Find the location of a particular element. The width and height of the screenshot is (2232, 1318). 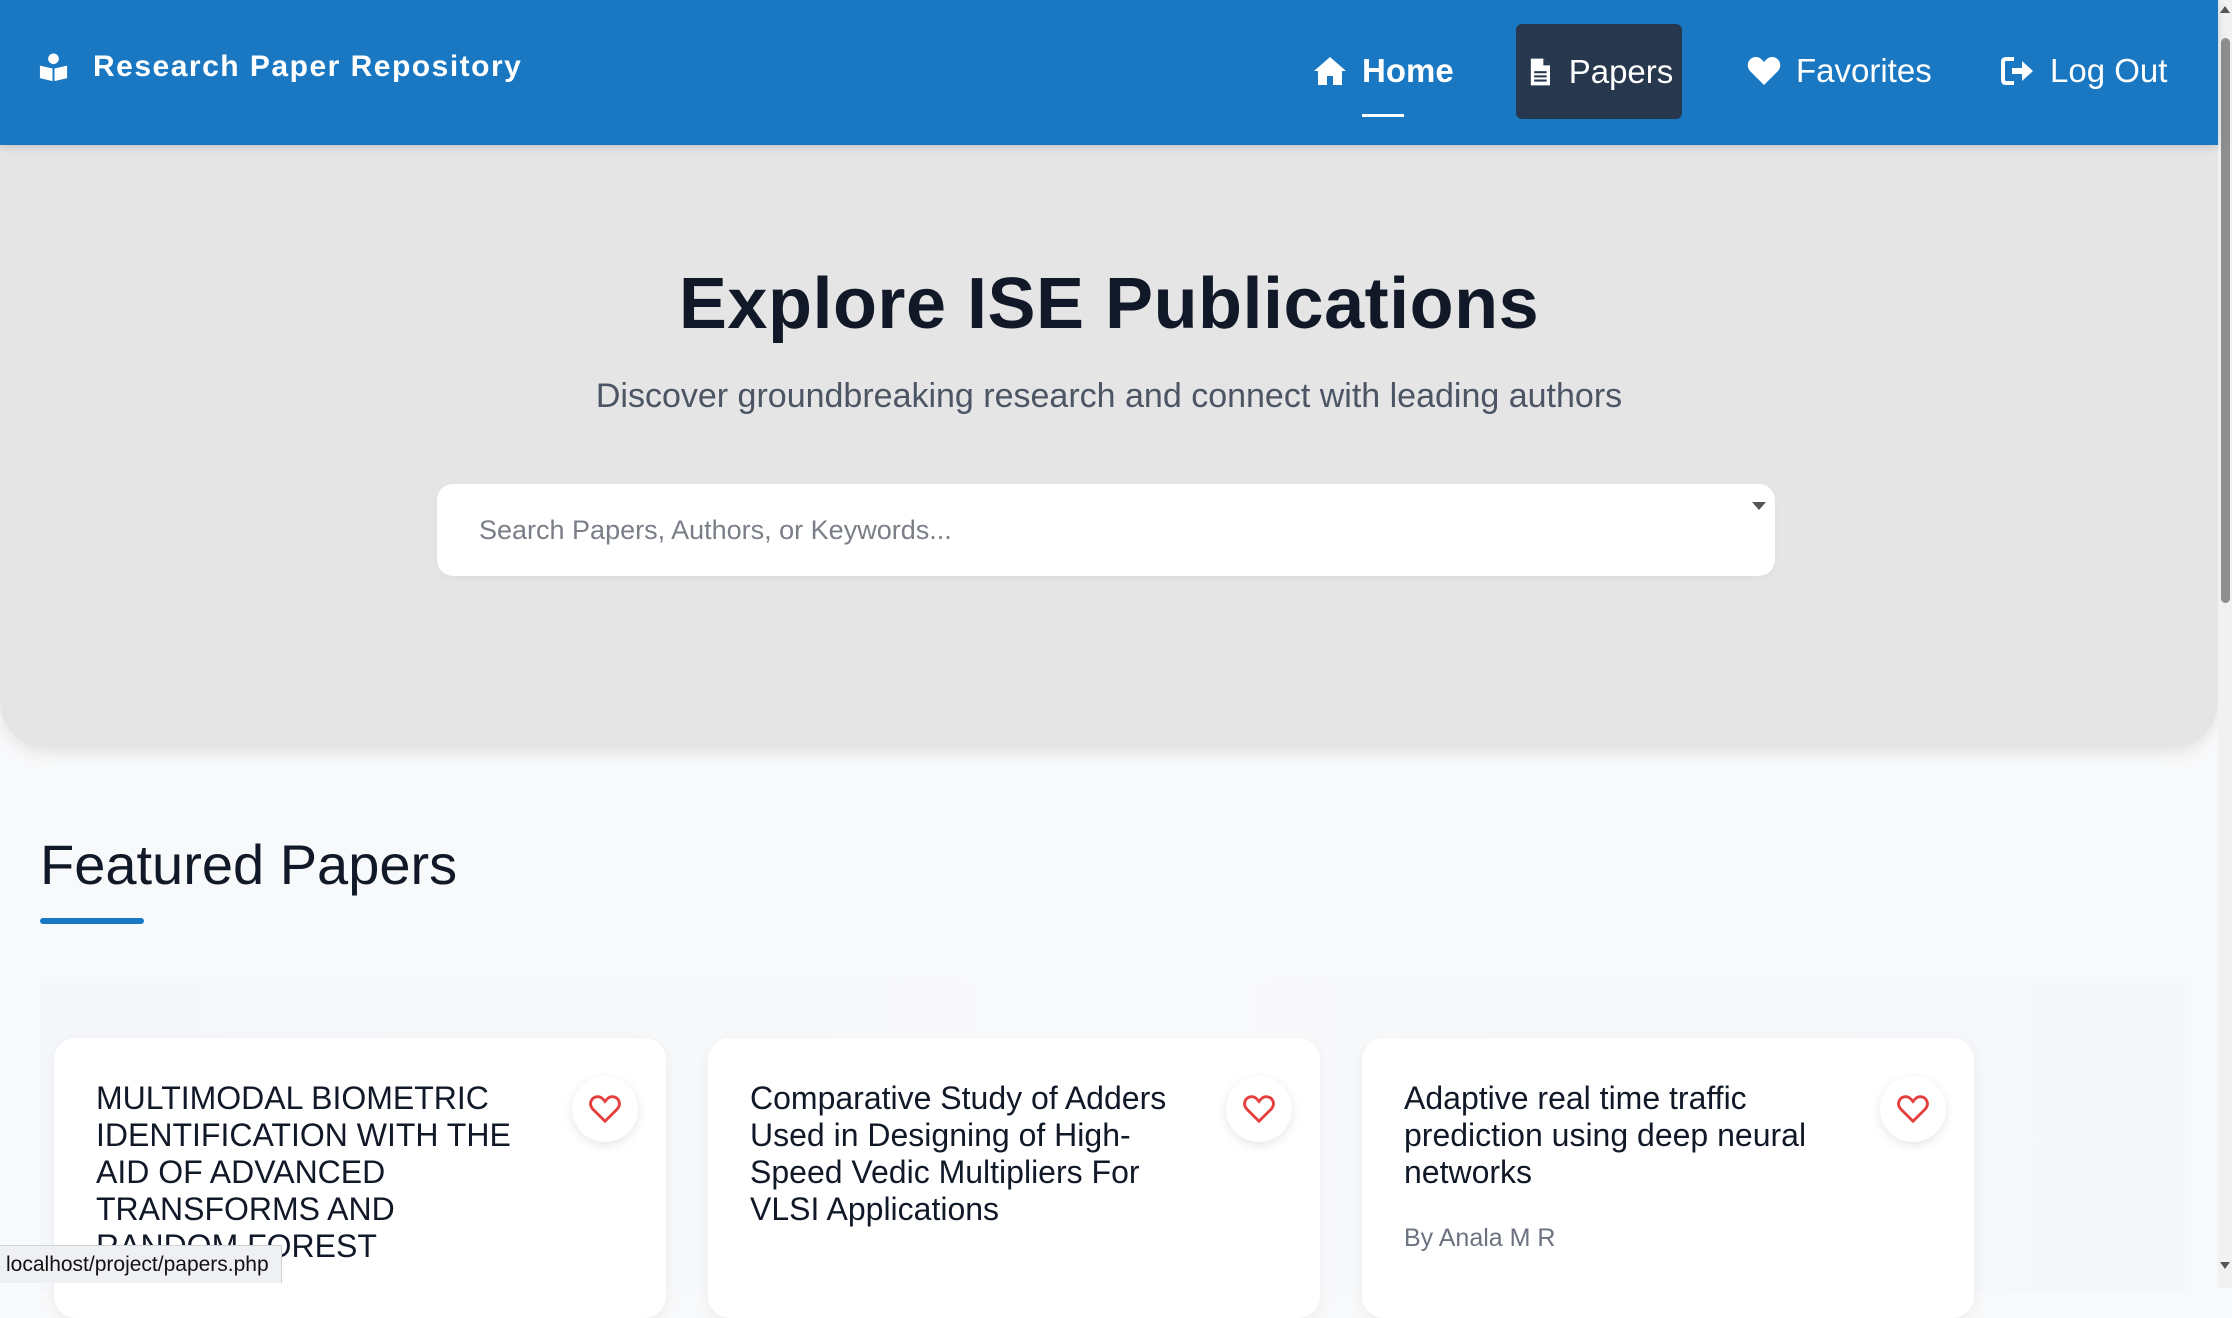

scroll-thumb is located at coordinates (2225, 320).